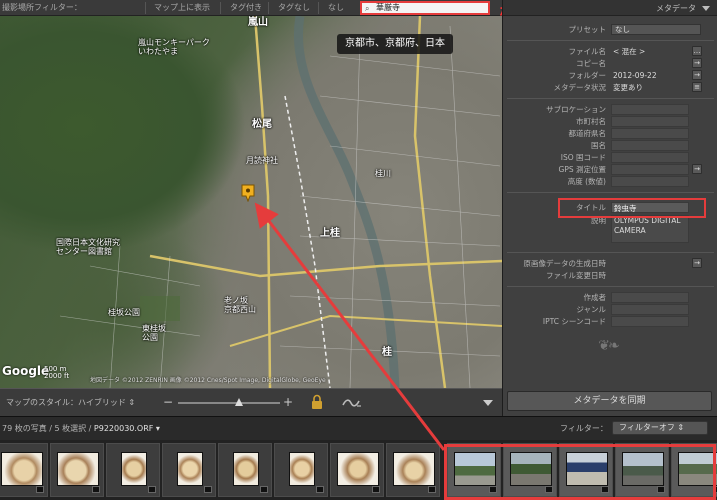  What do you see at coordinates (610, 29) in the screenshot?
I see `preset-row: プリセット なし` at bounding box center [610, 29].